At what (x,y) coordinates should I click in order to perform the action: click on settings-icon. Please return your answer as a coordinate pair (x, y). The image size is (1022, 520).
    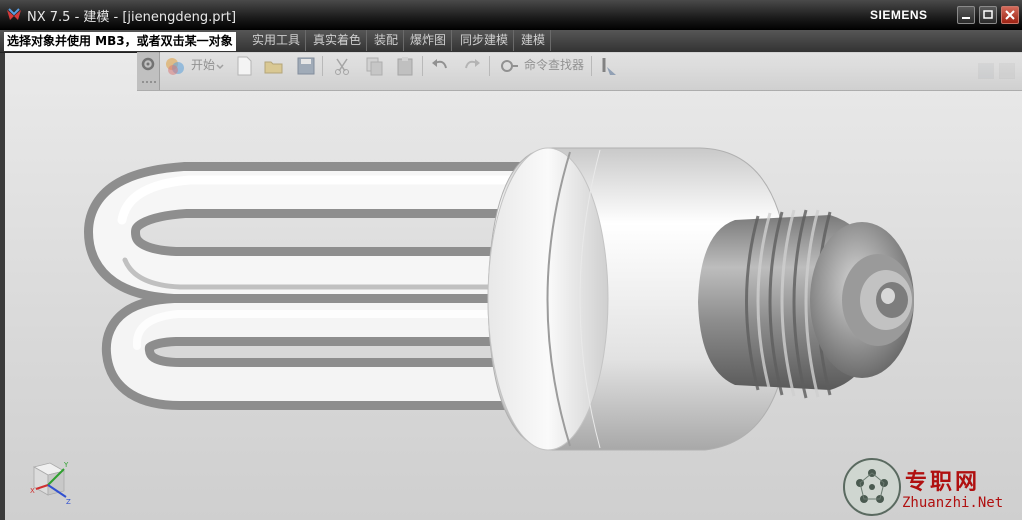
    Looking at the image, I should click on (148, 64).